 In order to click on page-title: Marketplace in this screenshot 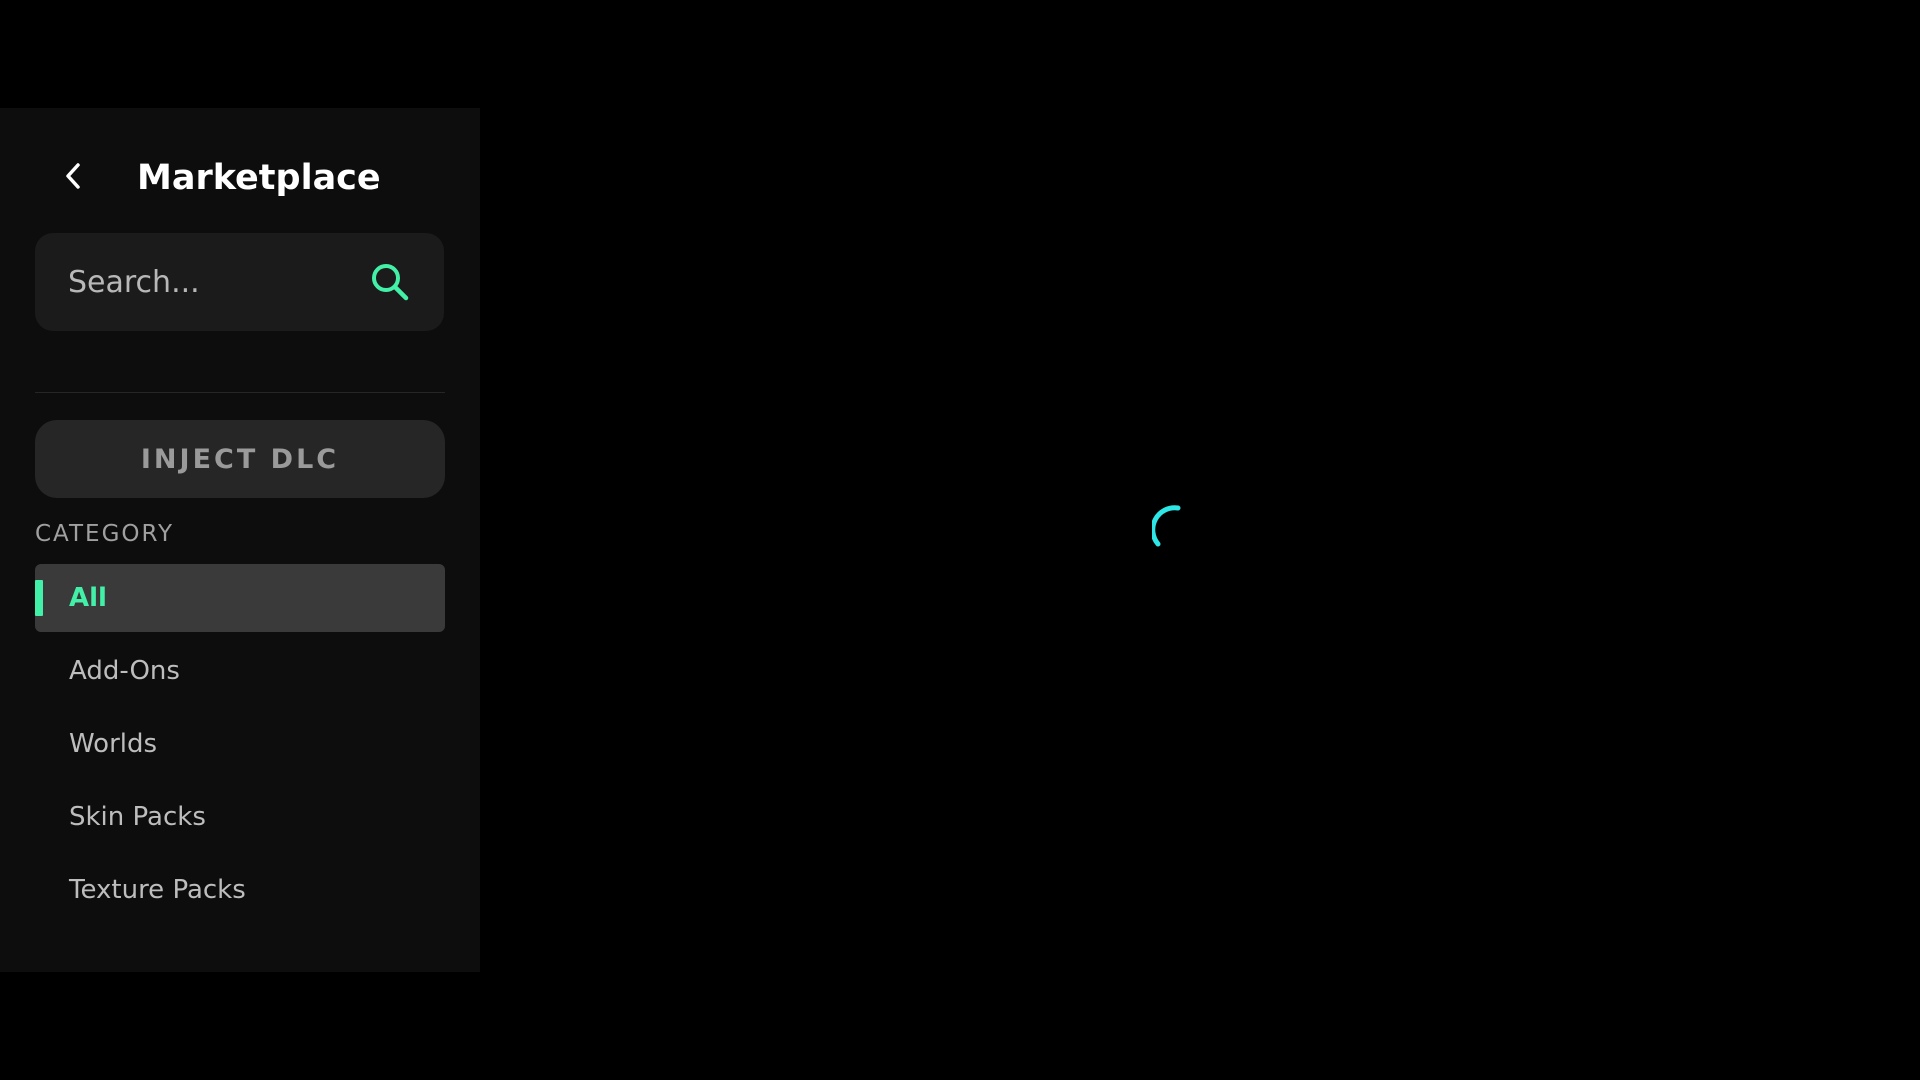, I will do `click(259, 178)`.